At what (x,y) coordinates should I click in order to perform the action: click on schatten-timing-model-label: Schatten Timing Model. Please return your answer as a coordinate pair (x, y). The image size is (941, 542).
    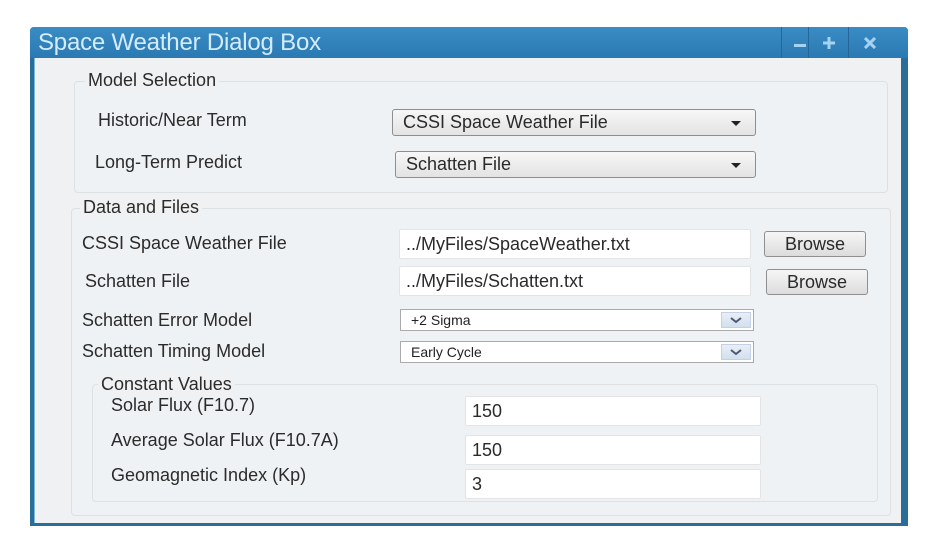
    Looking at the image, I should click on (174, 351).